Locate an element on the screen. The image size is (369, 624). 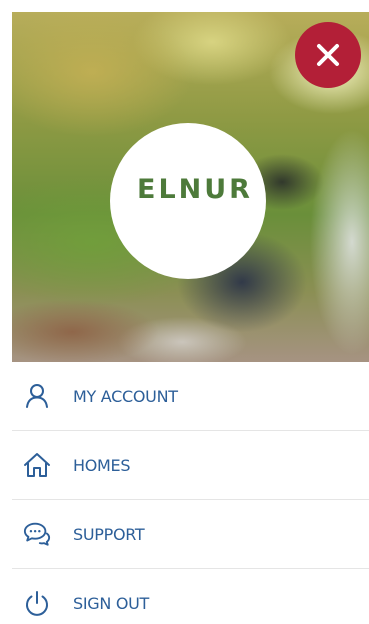
menu-label-my-account: MY ACCOUNT is located at coordinates (125, 396).